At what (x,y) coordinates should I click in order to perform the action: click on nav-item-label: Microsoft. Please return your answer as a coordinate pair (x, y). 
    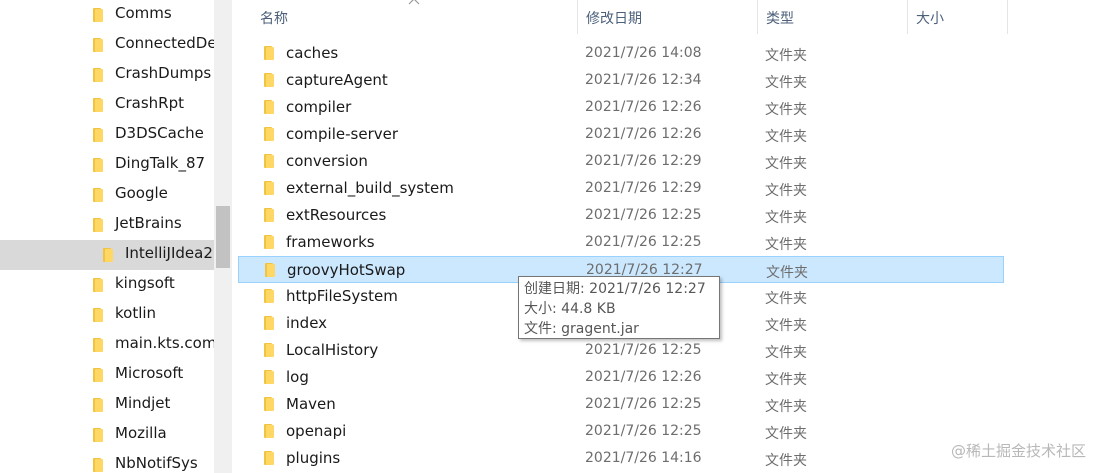
    Looking at the image, I should click on (149, 373).